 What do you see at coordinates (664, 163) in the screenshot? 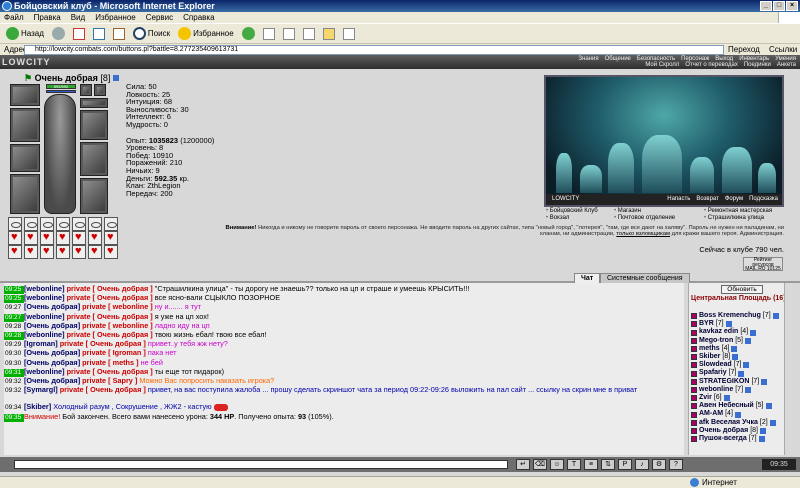
I see `city-image` at bounding box center [664, 163].